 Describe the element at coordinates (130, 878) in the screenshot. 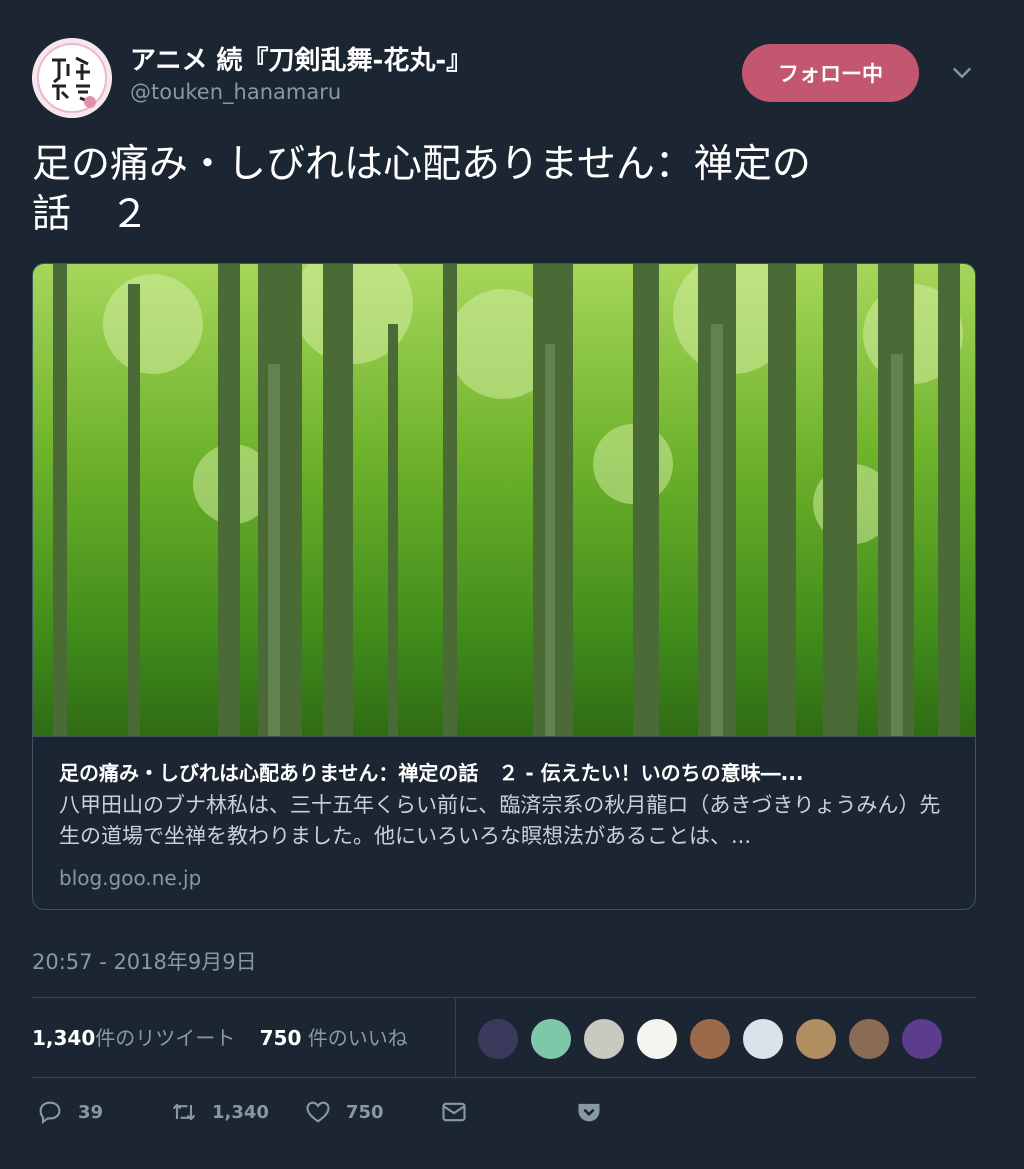

I see `card-domain: blog.goo.ne.jp` at that location.